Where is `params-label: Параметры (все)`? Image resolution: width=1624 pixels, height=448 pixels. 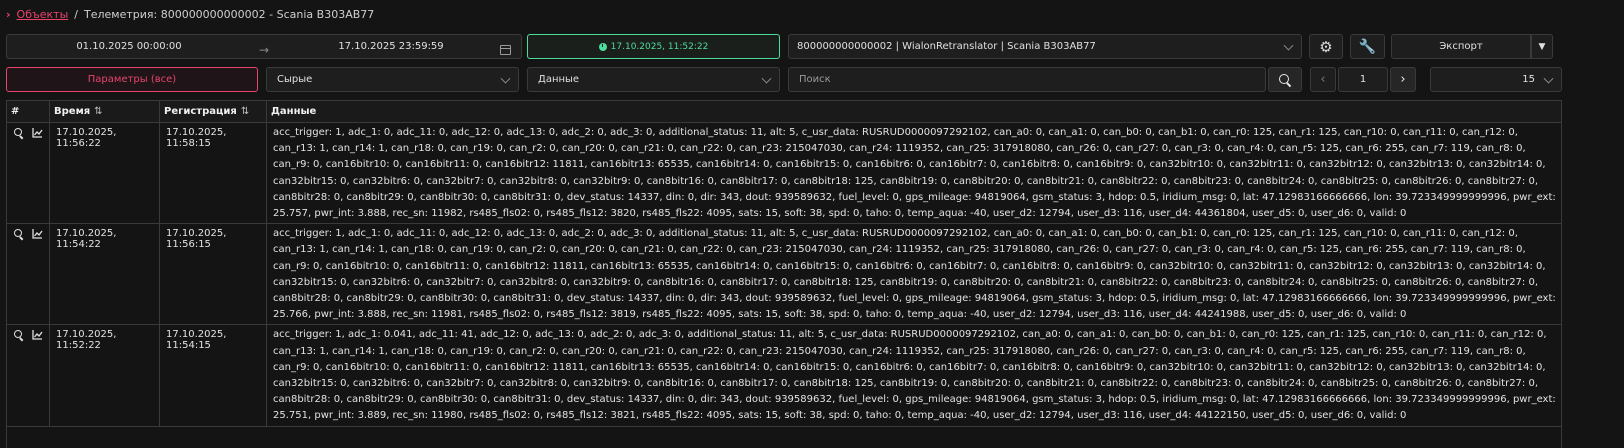
params-label: Параметры (все) is located at coordinates (132, 79).